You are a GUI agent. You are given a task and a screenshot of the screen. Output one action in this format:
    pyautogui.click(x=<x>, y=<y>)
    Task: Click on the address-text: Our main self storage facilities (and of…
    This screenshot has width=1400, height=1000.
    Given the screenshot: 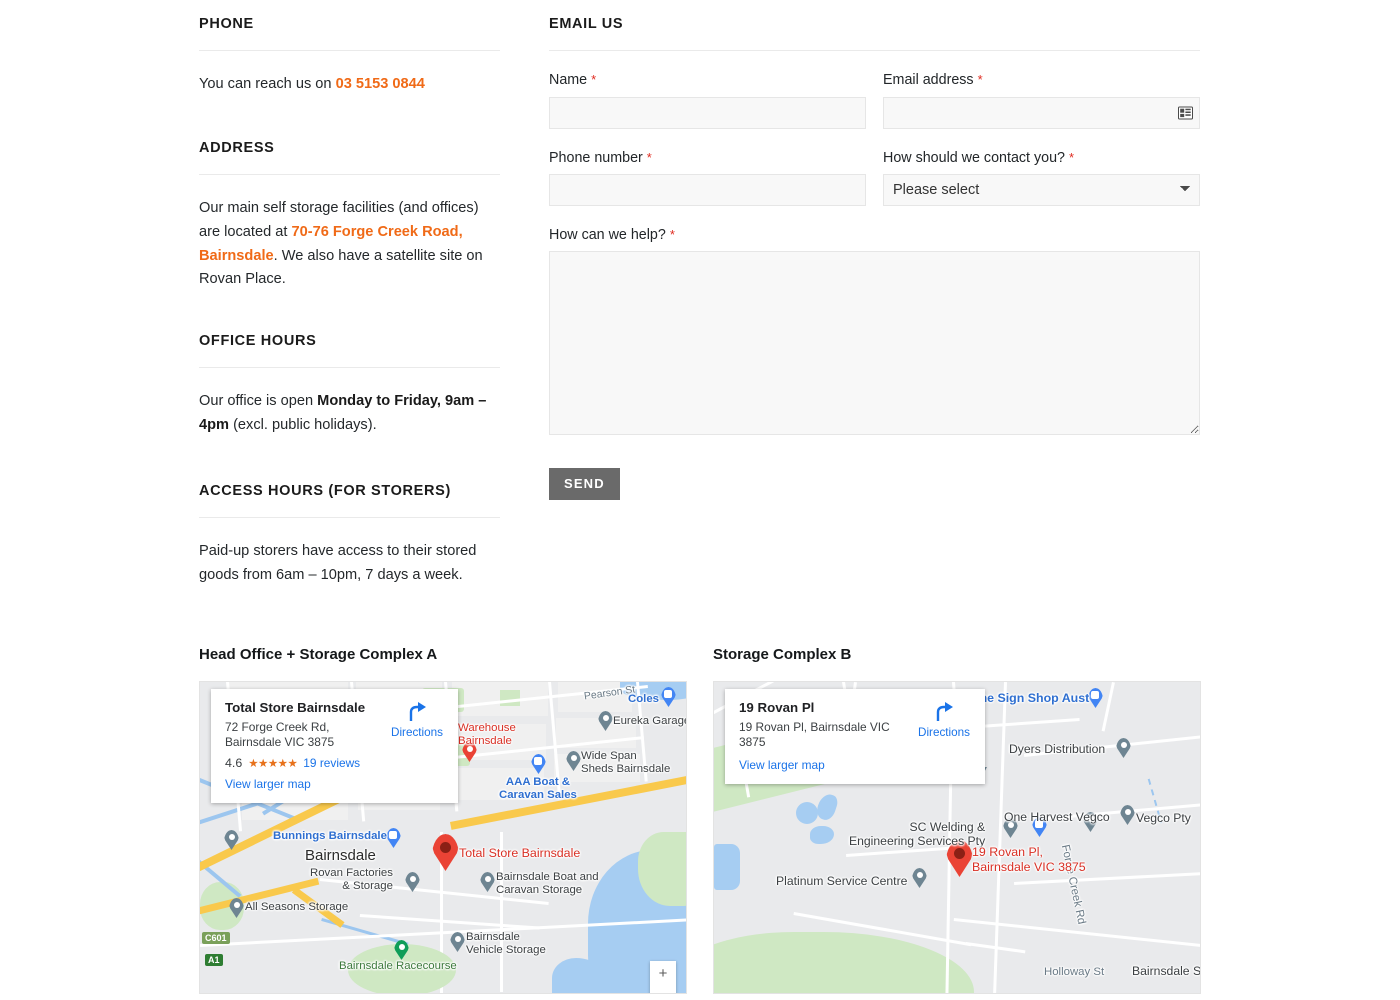 What is the action you would take?
    pyautogui.click(x=349, y=233)
    